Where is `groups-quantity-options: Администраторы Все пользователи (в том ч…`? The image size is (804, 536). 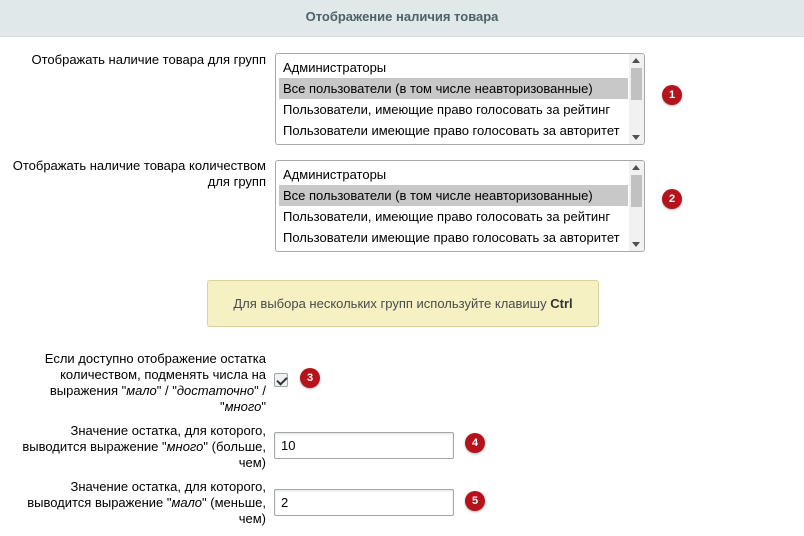 groups-quantity-options: Администраторы Все пользователи (в том ч… is located at coordinates (453, 206).